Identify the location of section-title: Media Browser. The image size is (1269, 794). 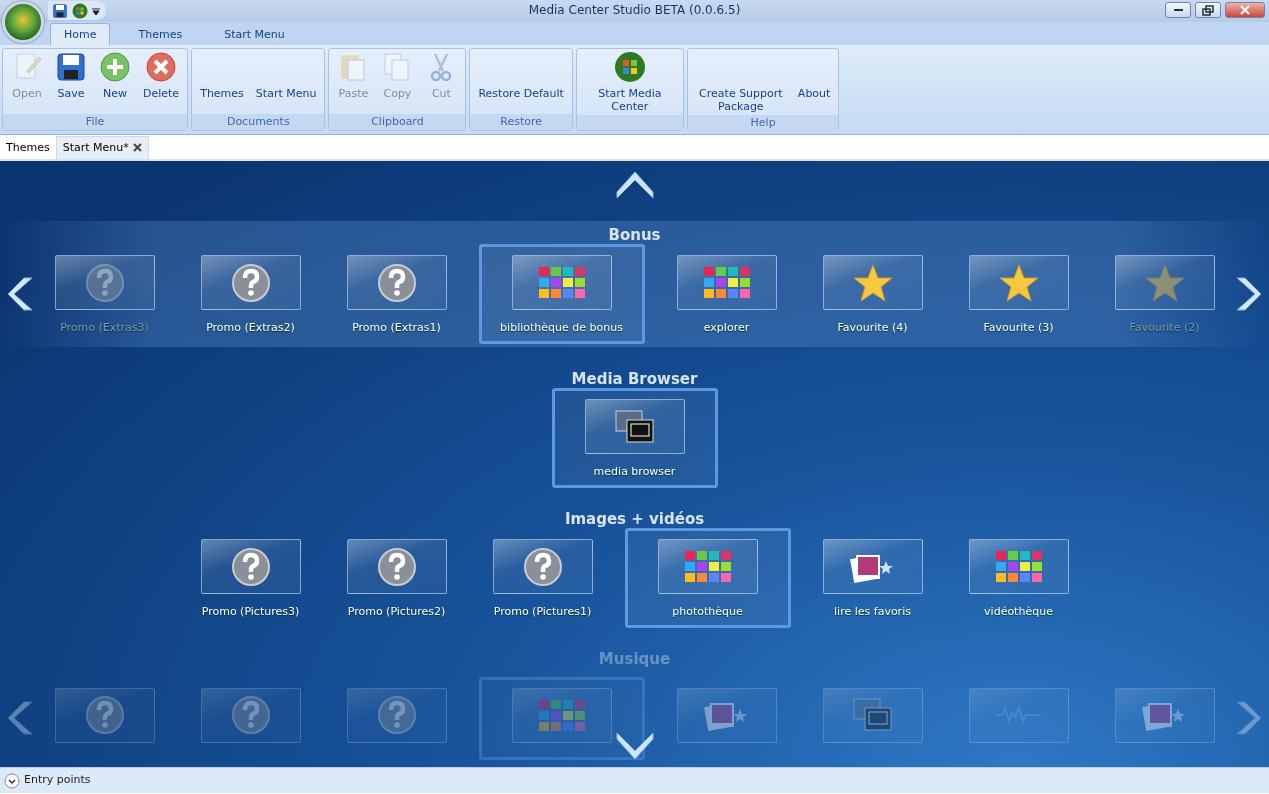
(634, 379).